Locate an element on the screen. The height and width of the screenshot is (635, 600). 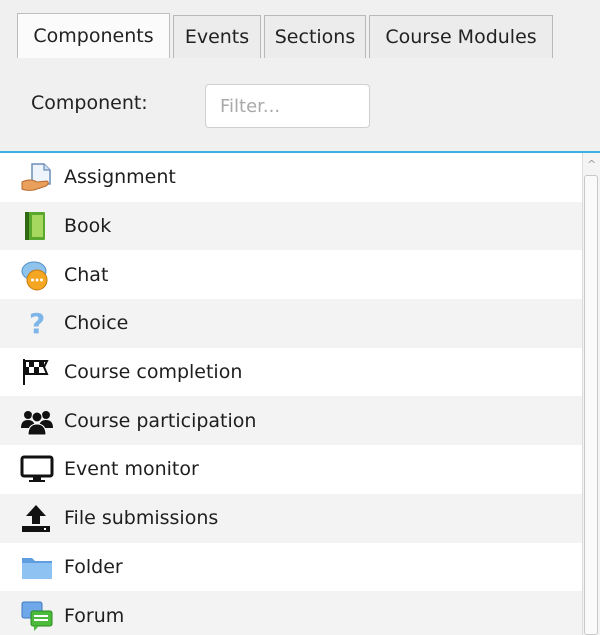
list-item-label: Course completion is located at coordinates (153, 372).